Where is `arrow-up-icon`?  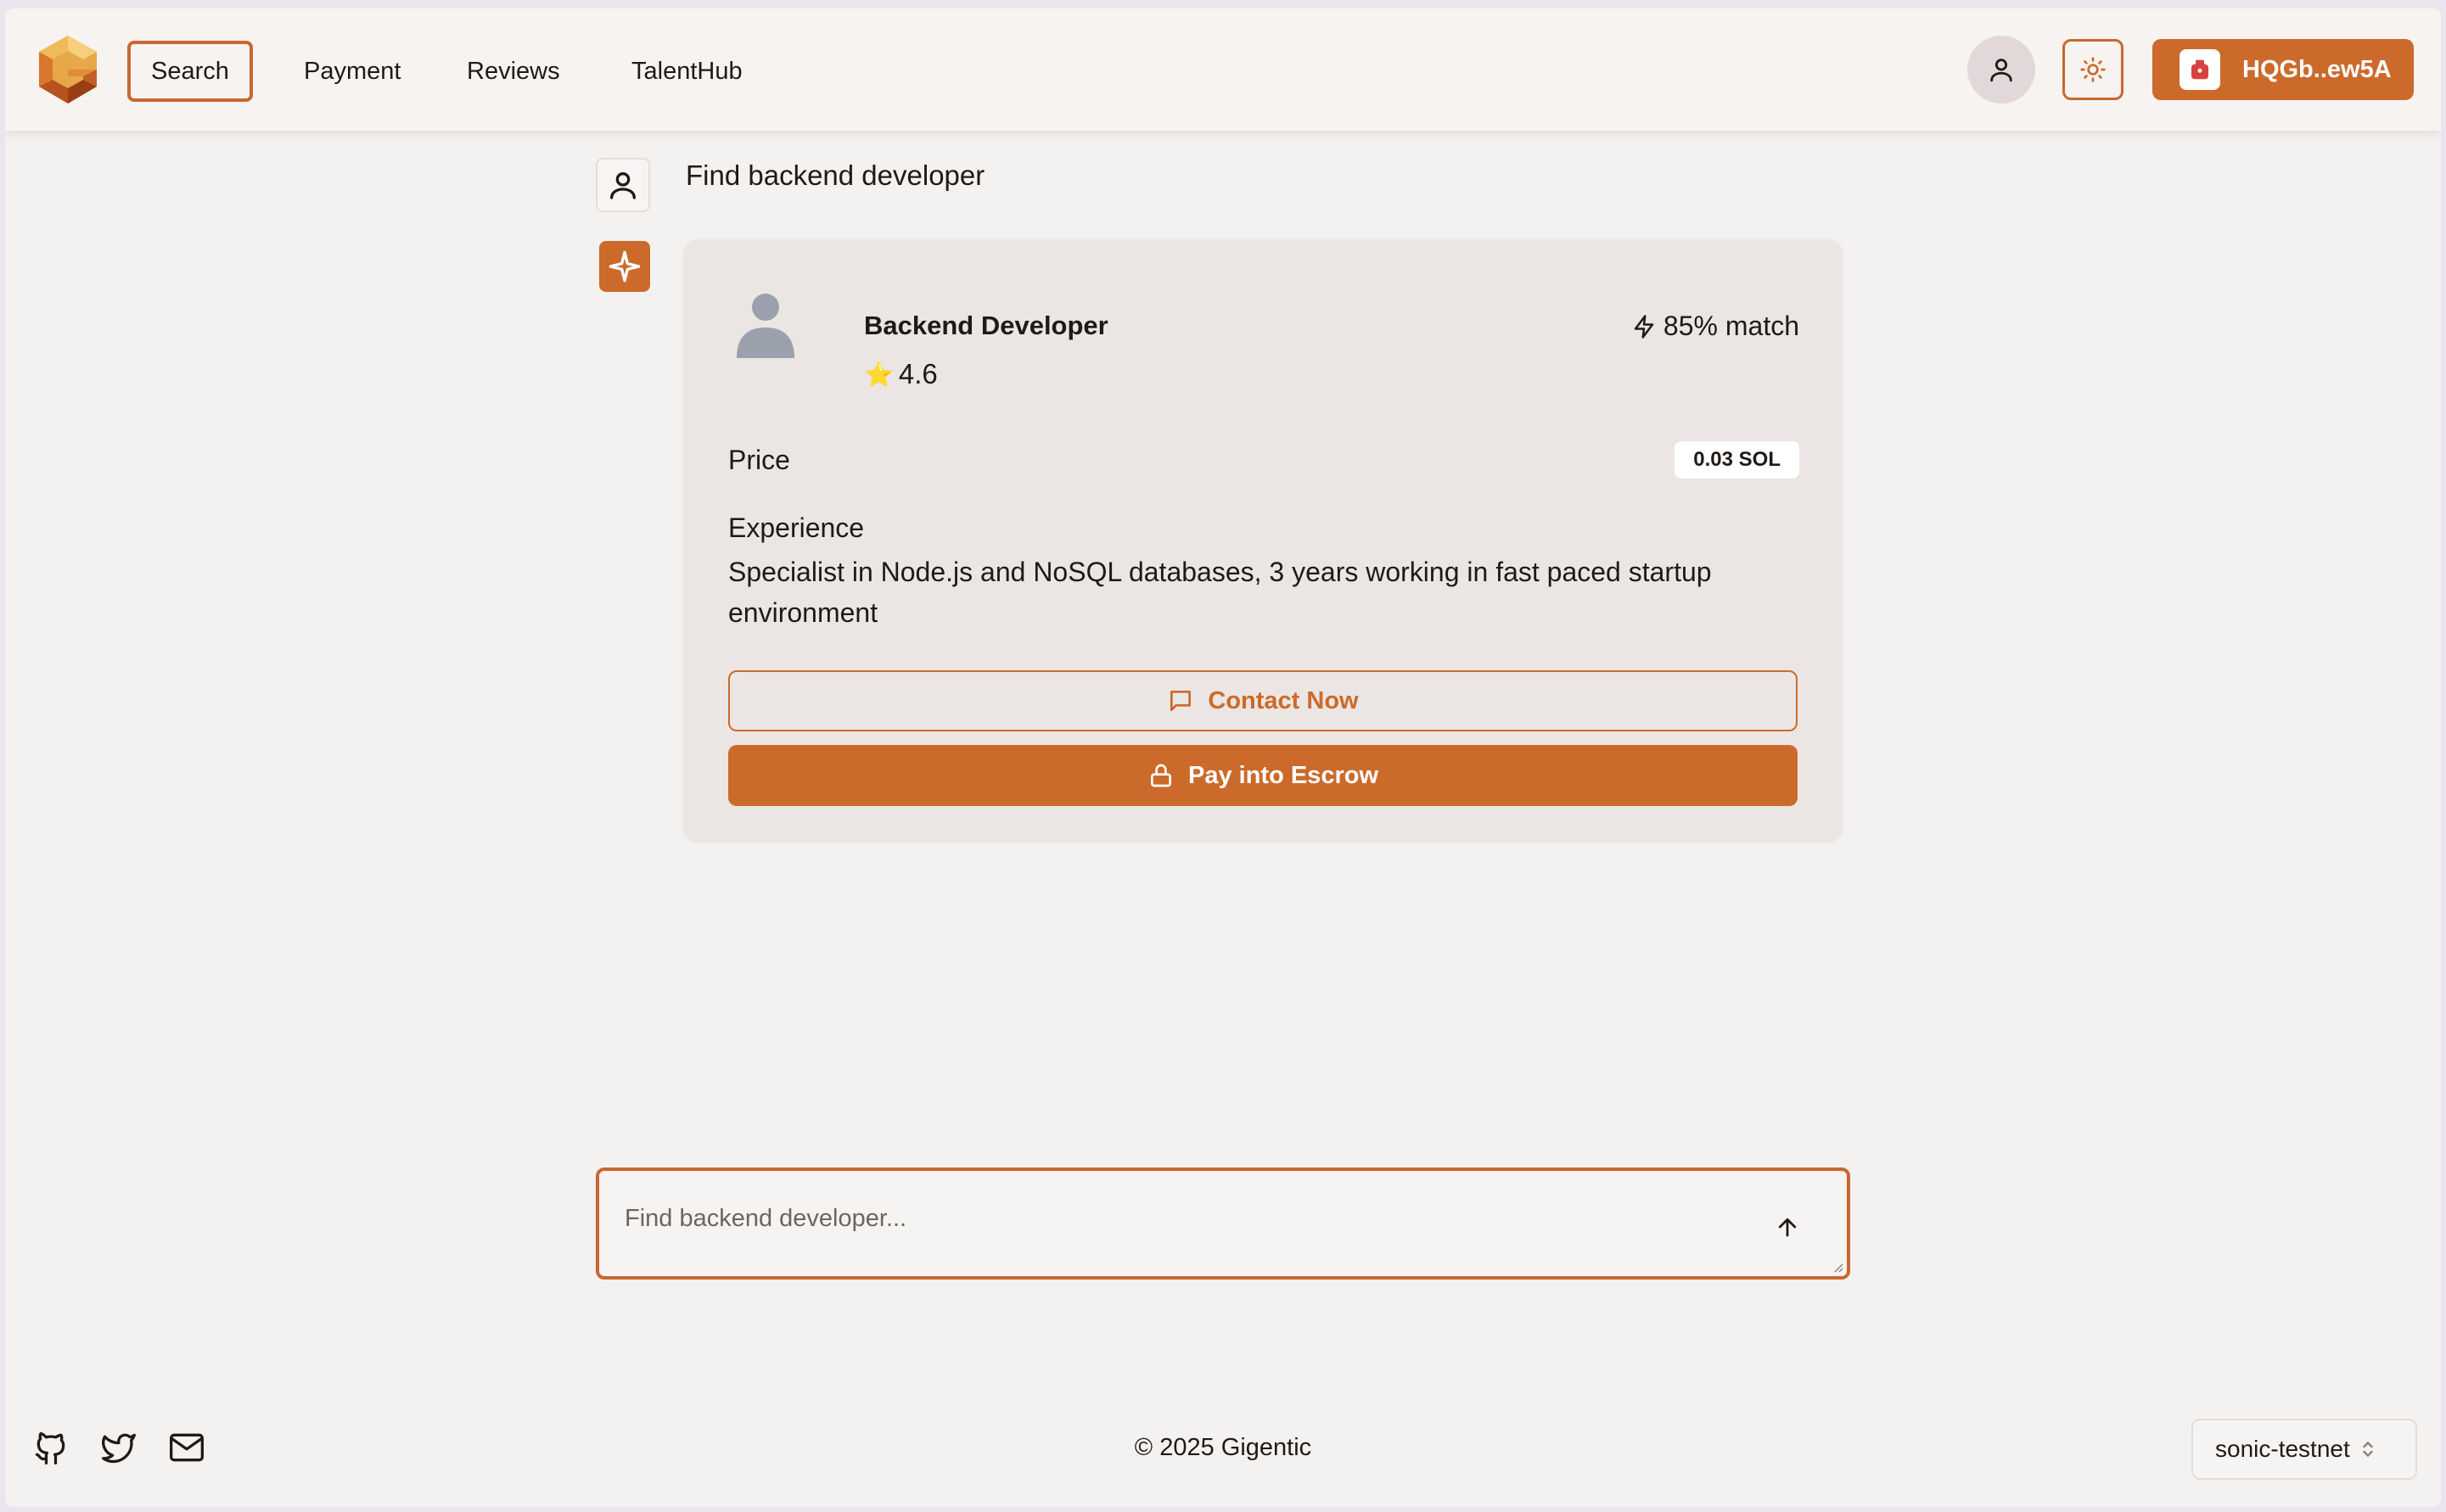
arrow-up-icon is located at coordinates (1787, 1228).